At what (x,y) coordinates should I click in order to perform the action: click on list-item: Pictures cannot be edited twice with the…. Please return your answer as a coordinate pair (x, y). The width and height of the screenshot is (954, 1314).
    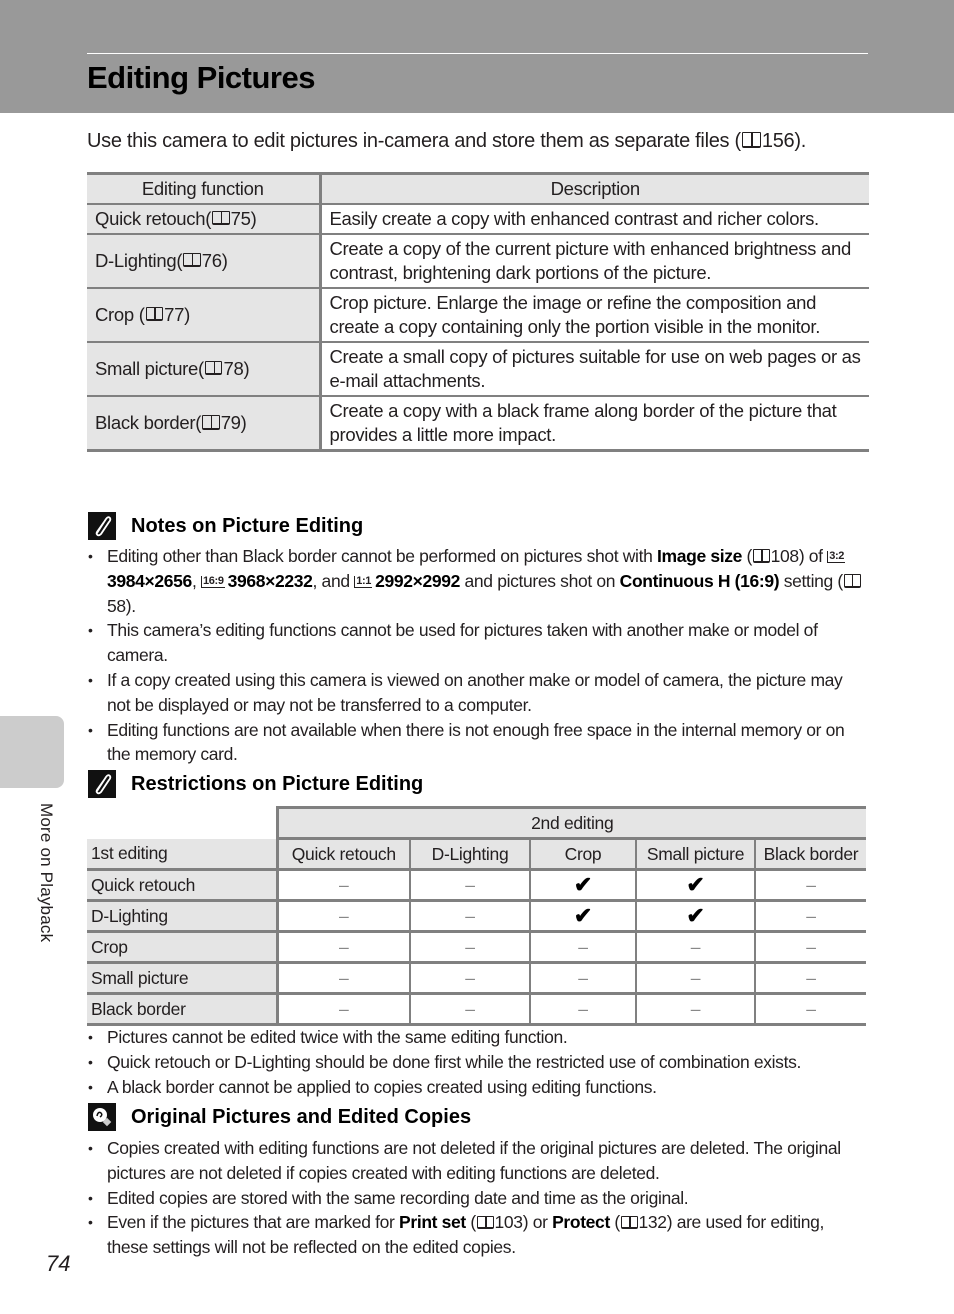
    Looking at the image, I should click on (478, 1037).